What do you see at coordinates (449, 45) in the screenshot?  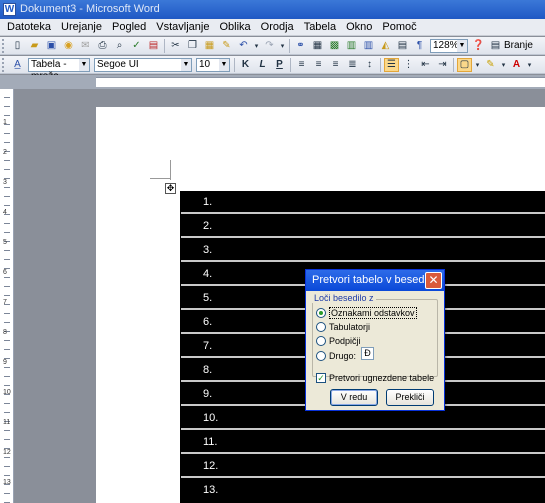 I see `zoom-combo: 128% ▼` at bounding box center [449, 45].